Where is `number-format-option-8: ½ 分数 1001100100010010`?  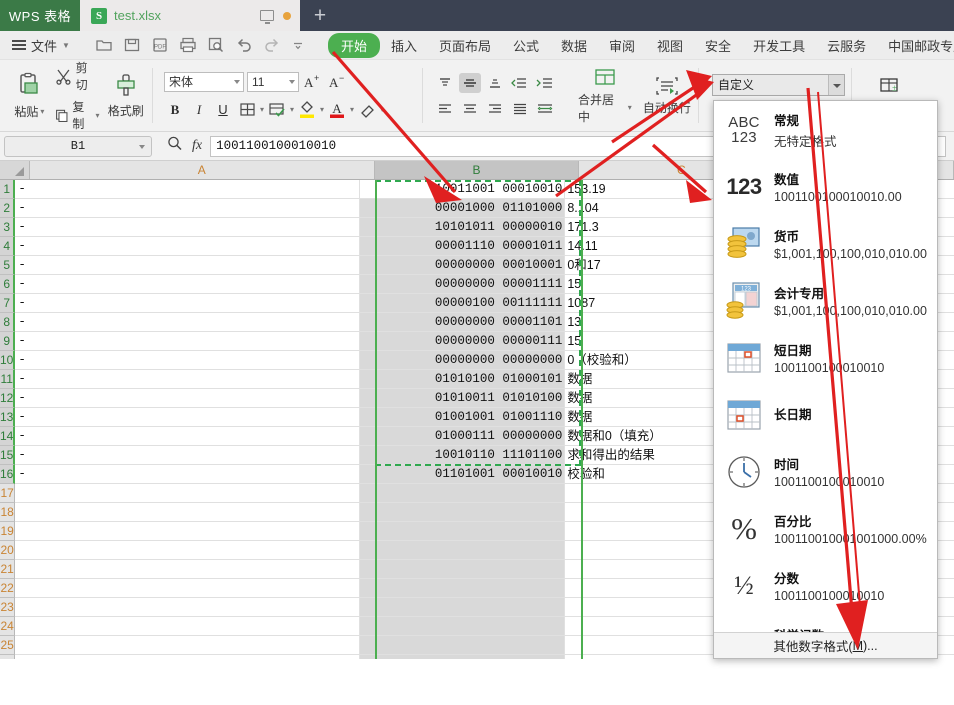
number-format-option-8: ½ 分数 1001100100010010 is located at coordinates (825, 585).